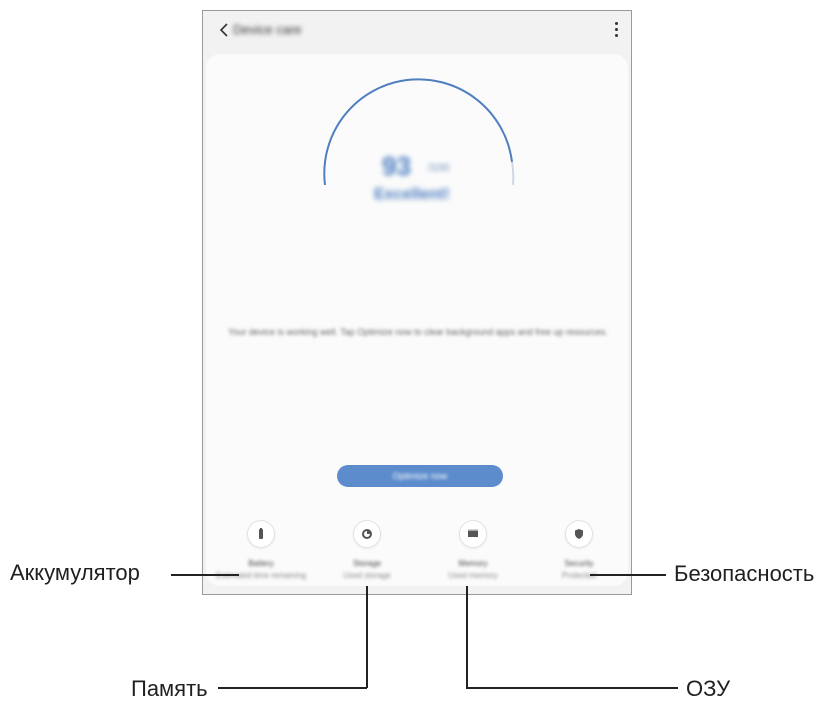 This screenshot has width=831, height=702. I want to click on category-label: Memory, so click(473, 563).